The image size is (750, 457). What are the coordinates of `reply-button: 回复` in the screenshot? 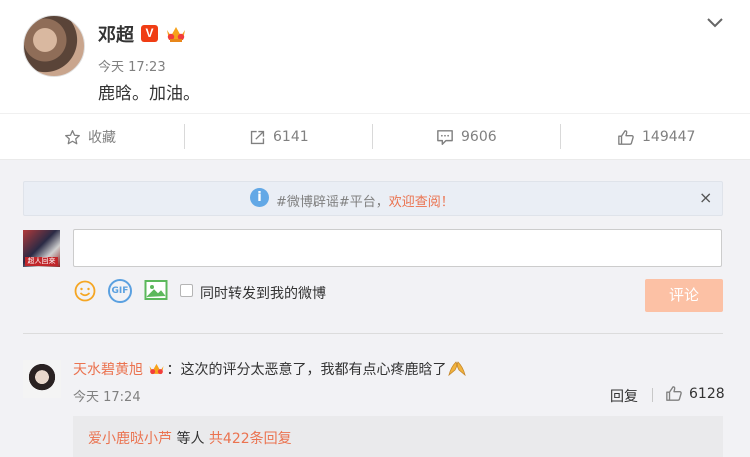 It's located at (624, 396).